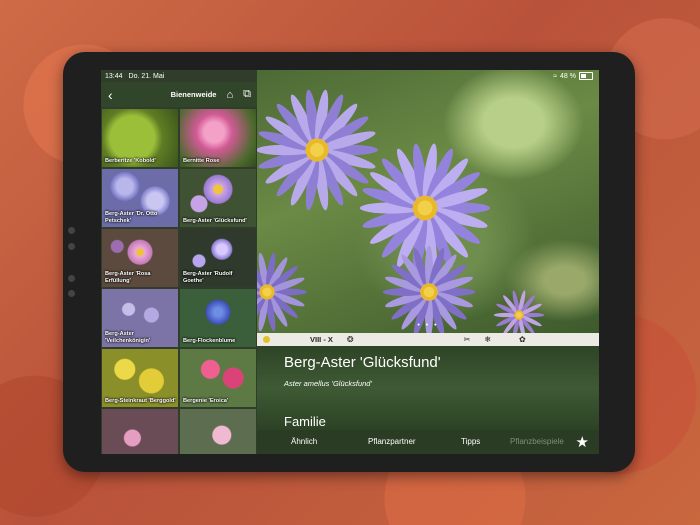 This screenshot has height=525, width=700. Describe the element at coordinates (146, 76) in the screenshot. I see `status-date: Do. 21. Mai` at that location.